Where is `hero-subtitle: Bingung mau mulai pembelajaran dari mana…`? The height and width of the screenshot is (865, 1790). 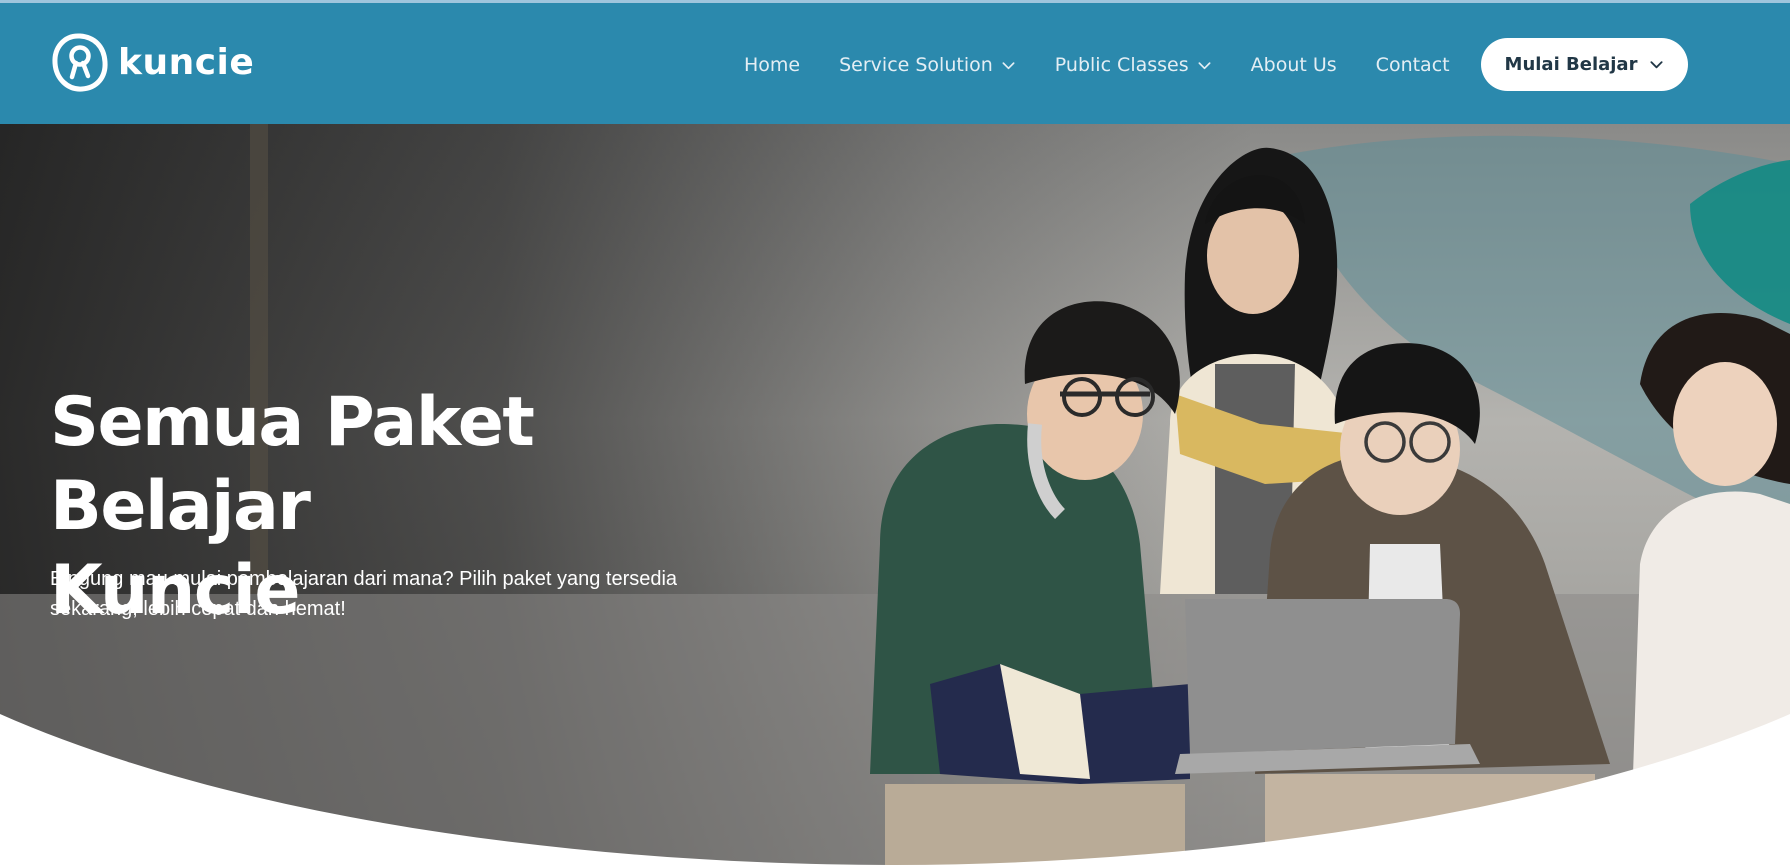 hero-subtitle: Bingung mau mulai pembelajaran dari mana… is located at coordinates (410, 594).